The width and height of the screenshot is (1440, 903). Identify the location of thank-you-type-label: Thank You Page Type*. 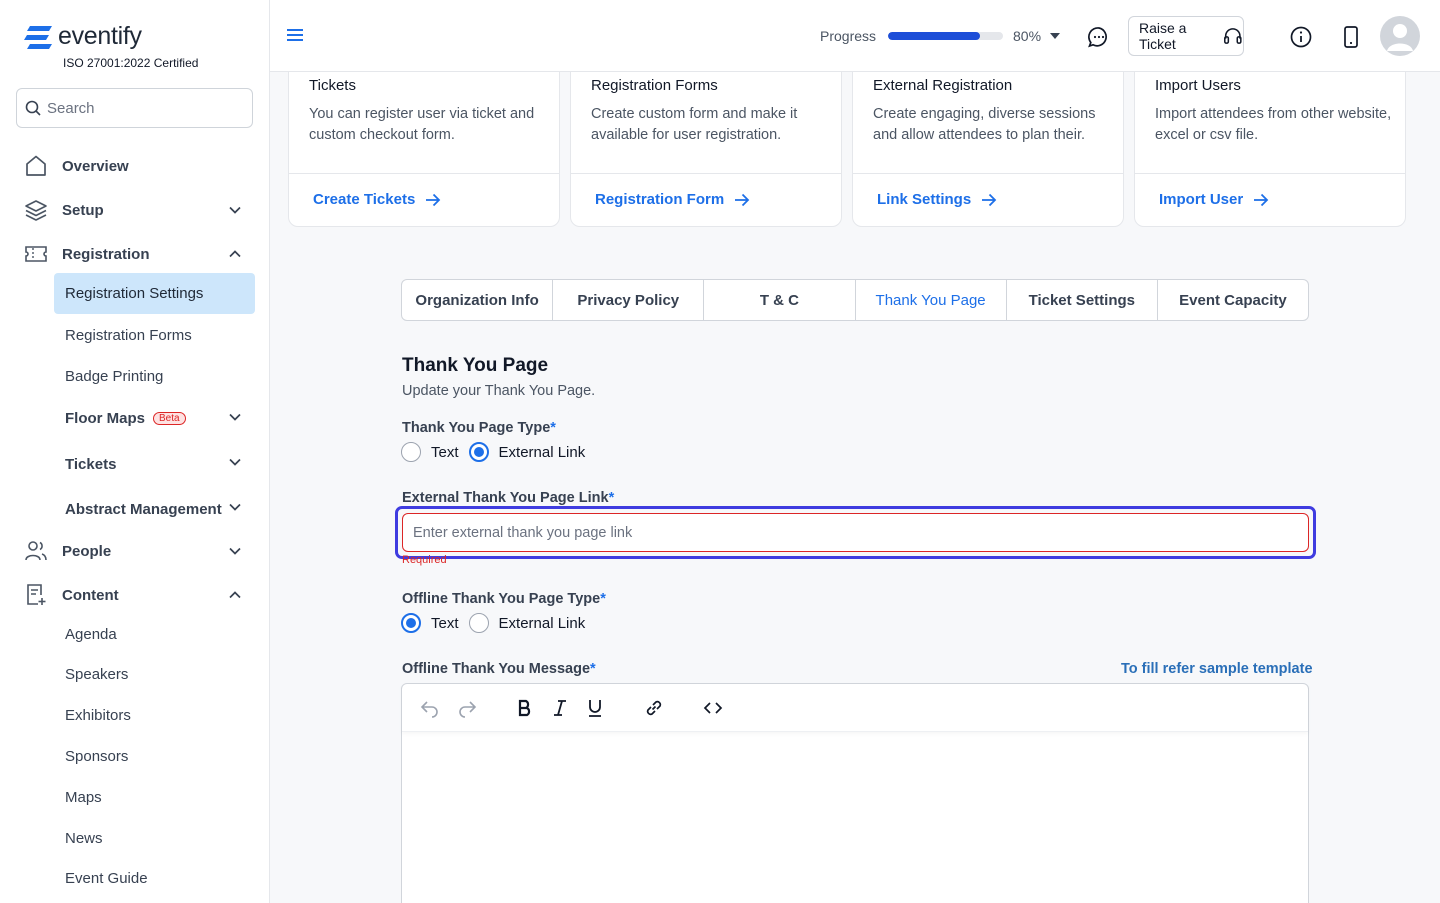
(479, 428).